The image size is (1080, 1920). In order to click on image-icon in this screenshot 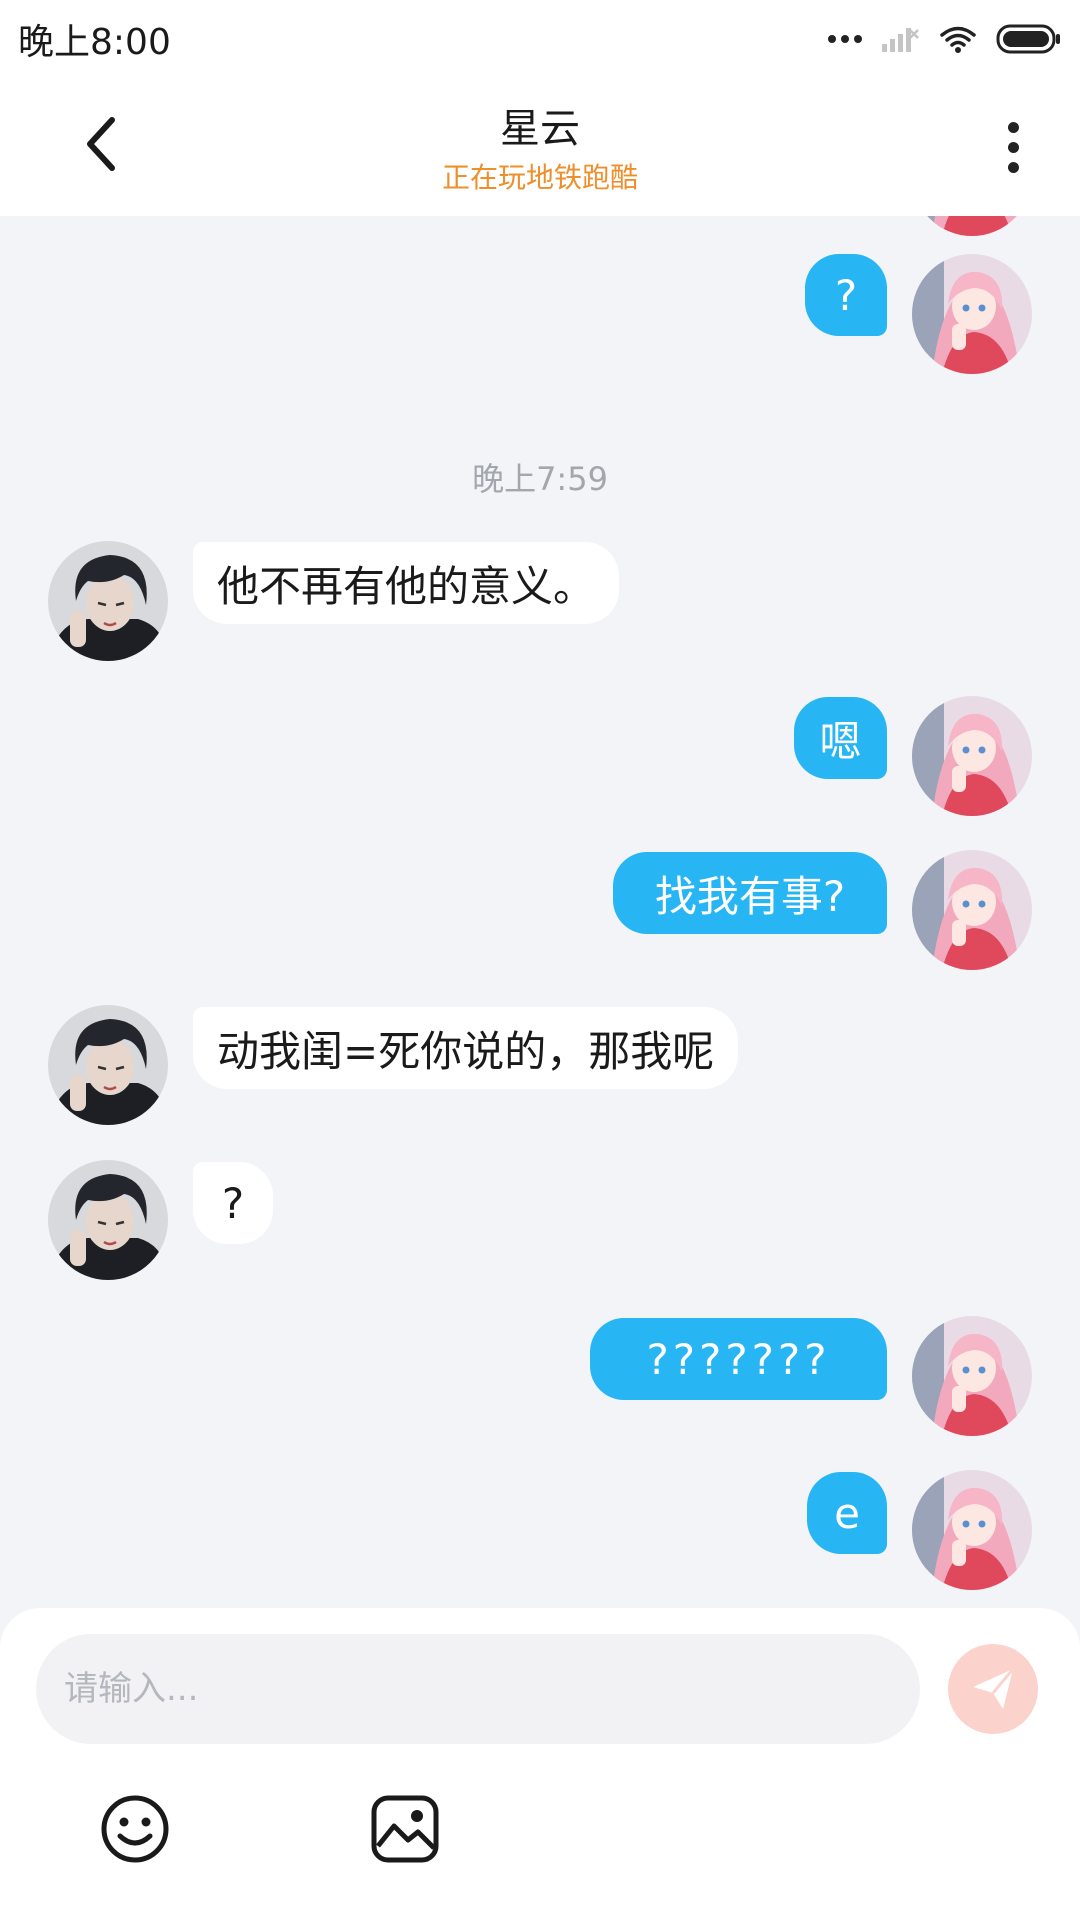, I will do `click(405, 1829)`.